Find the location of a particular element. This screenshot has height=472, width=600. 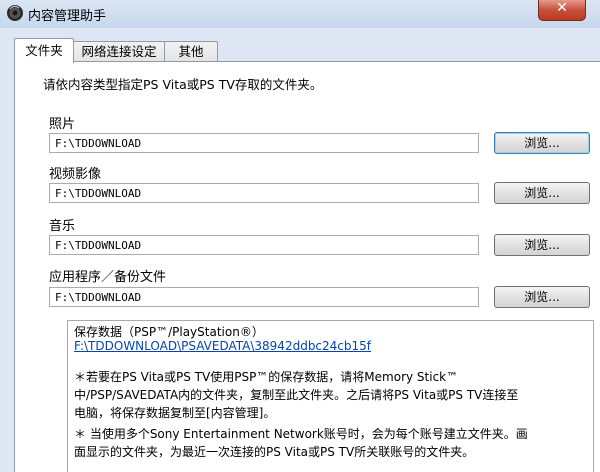

close-button: ✕ is located at coordinates (562, 10).